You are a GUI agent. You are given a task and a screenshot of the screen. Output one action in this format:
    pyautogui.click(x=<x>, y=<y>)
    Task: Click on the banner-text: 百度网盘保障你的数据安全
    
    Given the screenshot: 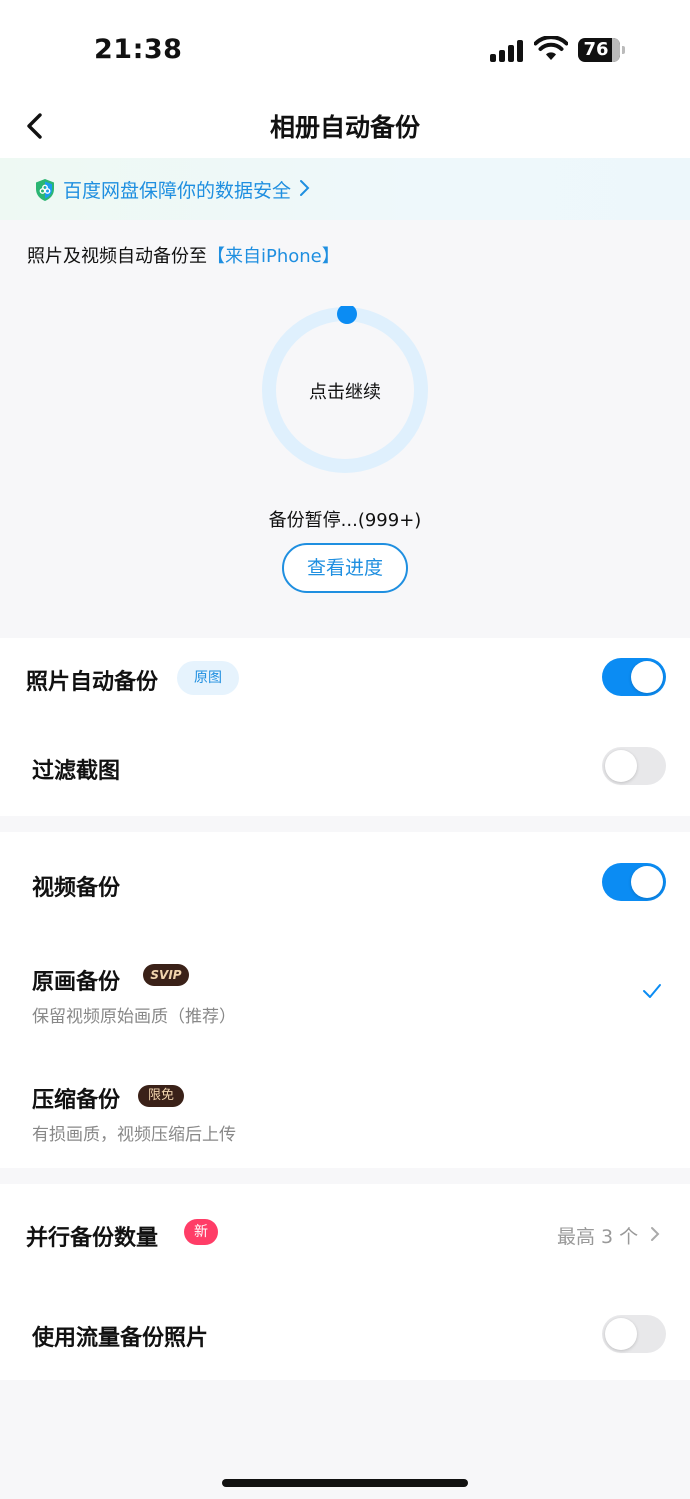 What is the action you would take?
    pyautogui.click(x=177, y=191)
    